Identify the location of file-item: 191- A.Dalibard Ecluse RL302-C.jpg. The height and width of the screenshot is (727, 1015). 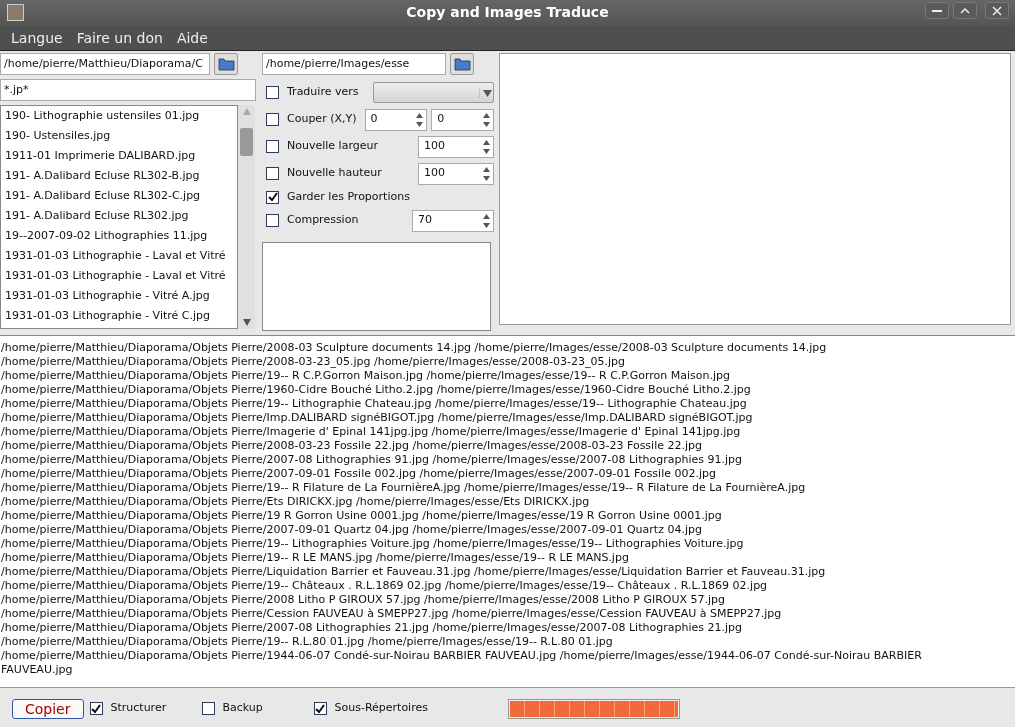
(119, 196).